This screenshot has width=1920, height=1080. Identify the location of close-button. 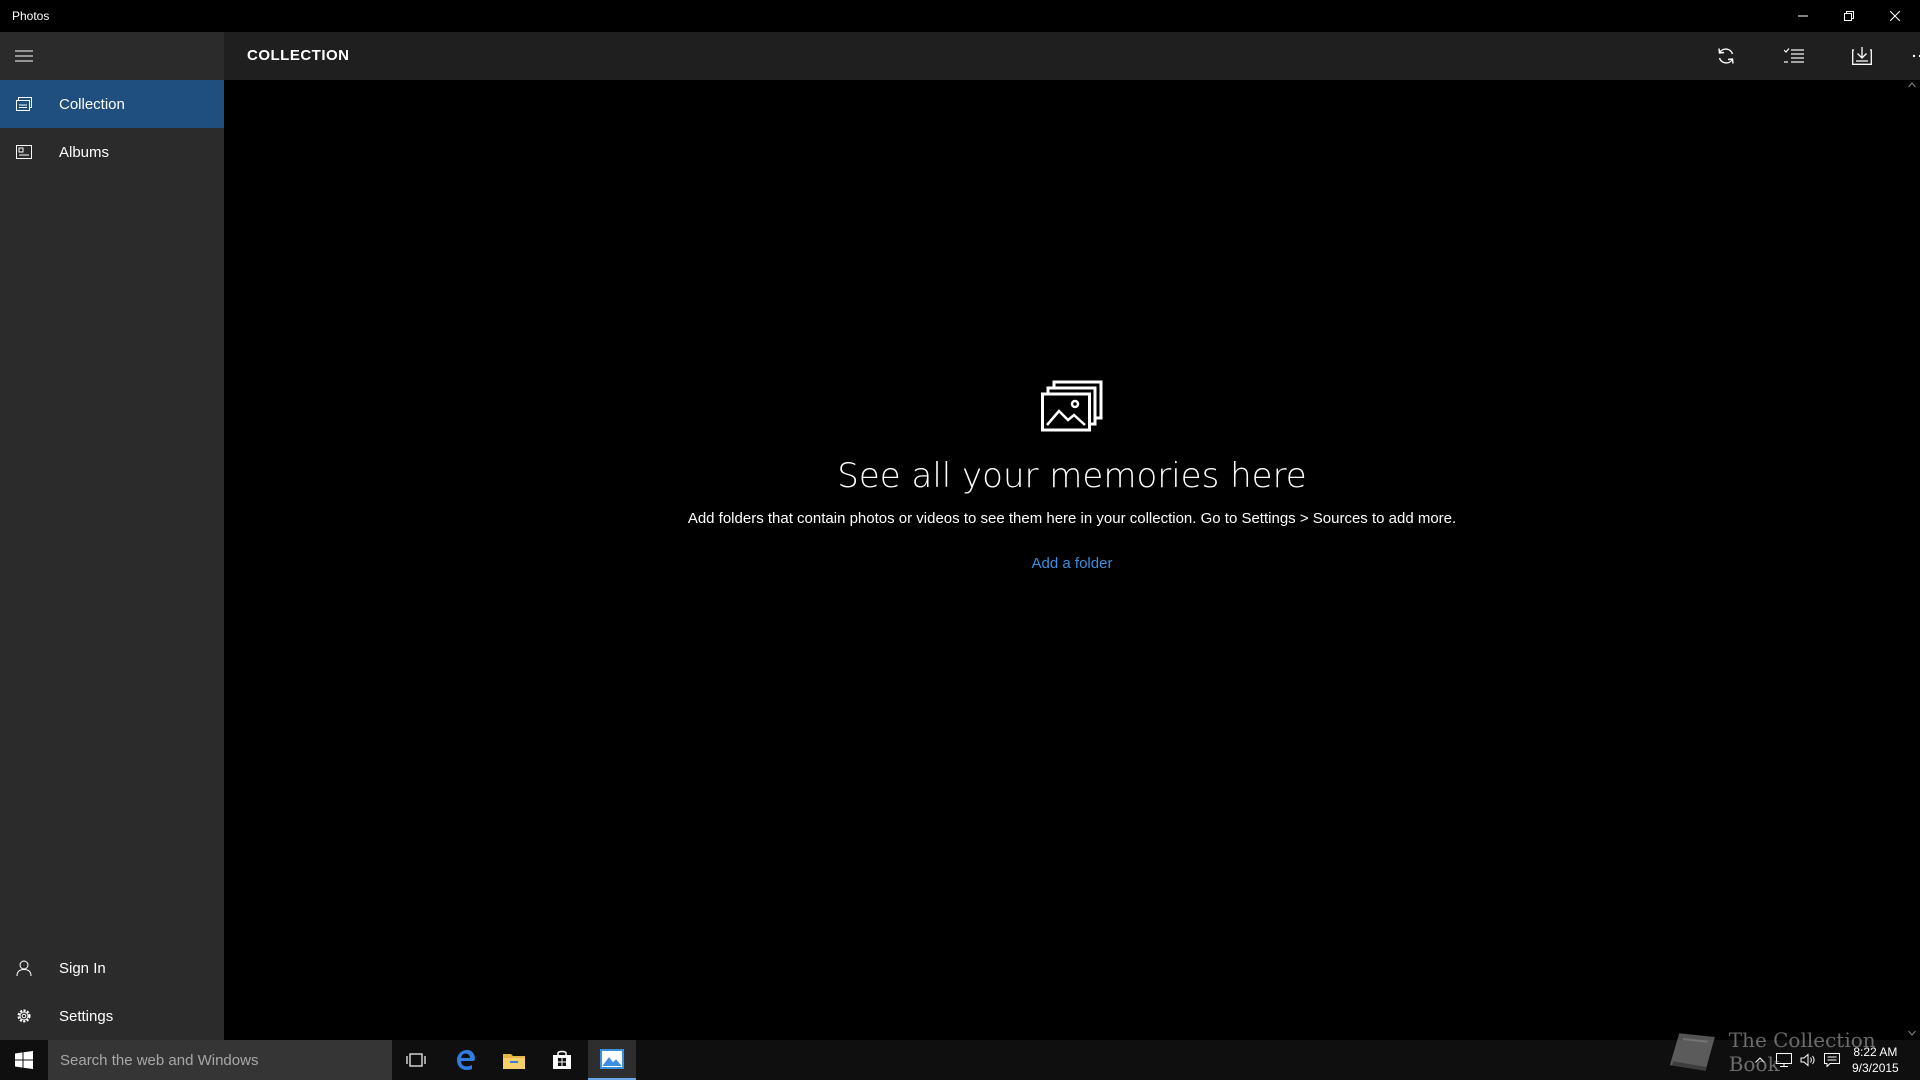
(1895, 16).